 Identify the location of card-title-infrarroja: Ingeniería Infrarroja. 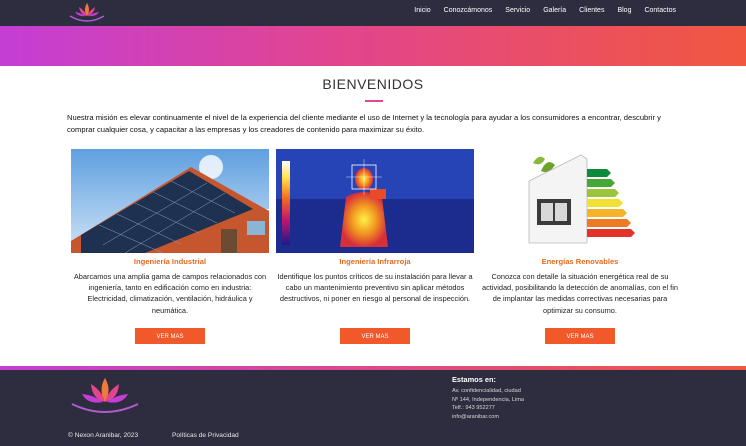
(375, 261).